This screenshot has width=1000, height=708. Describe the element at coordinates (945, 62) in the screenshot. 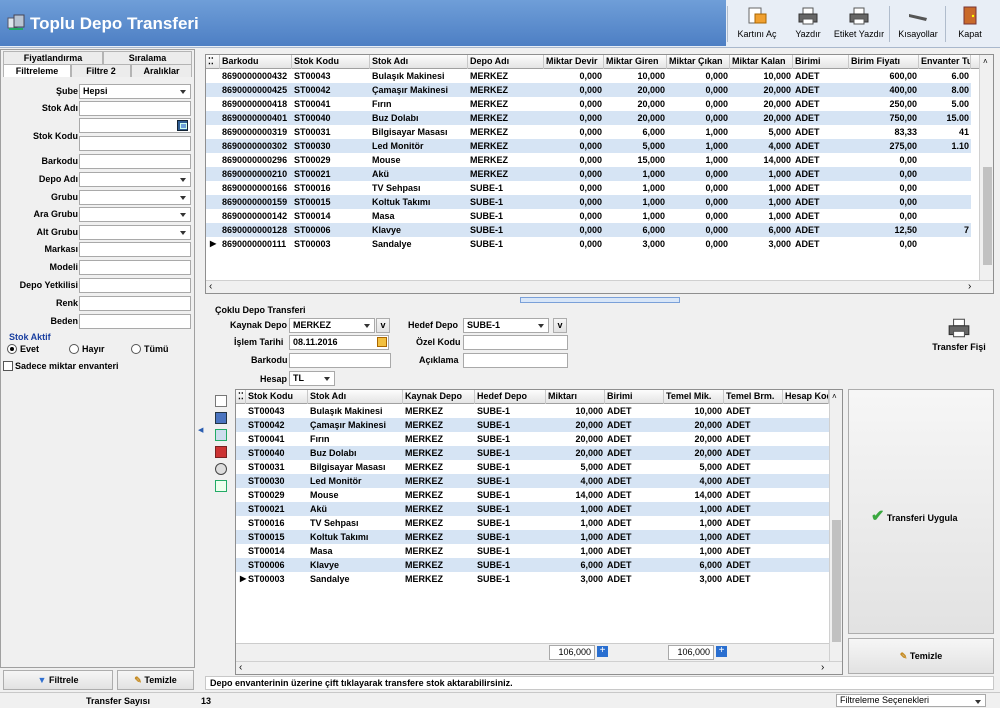

I see `column-header: Envanter Tu` at that location.